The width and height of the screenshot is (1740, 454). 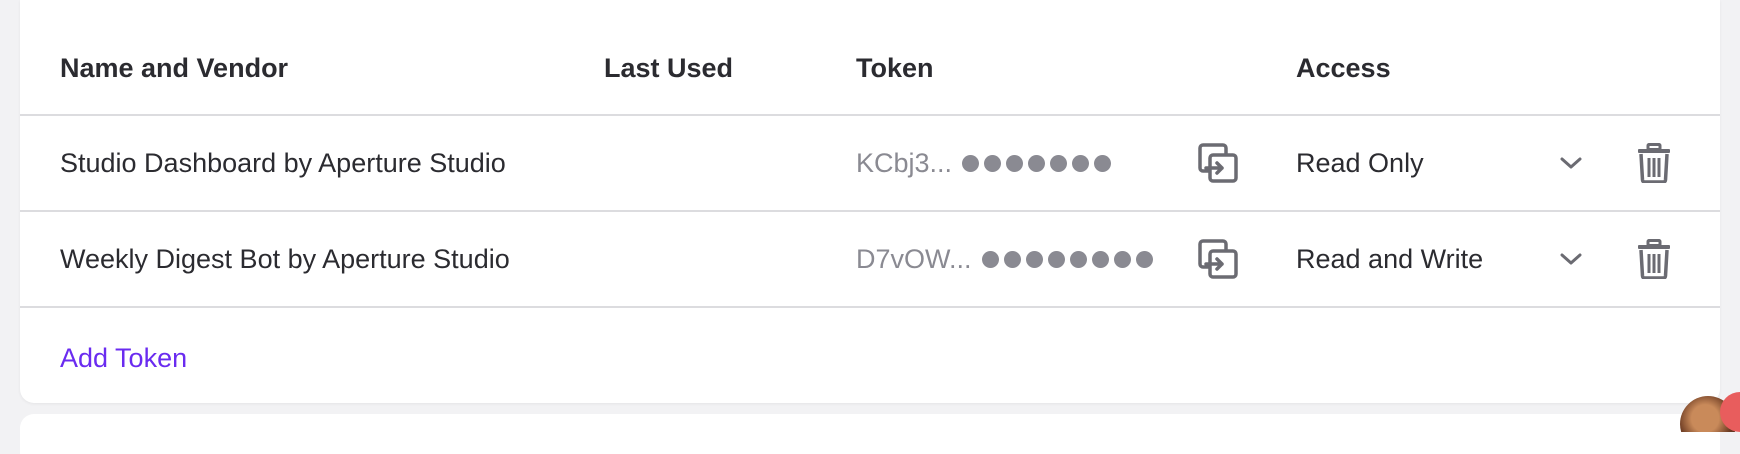 I want to click on header-token: Token, so click(x=895, y=68).